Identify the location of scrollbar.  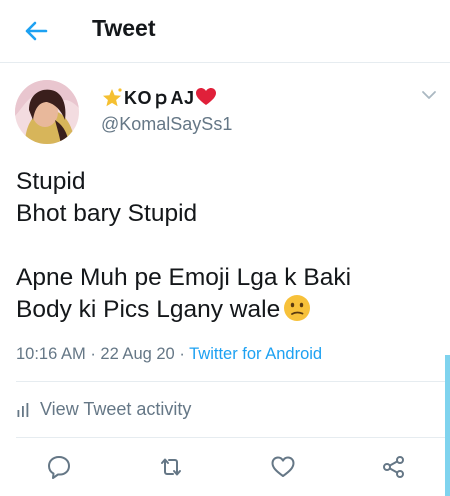
(447, 425).